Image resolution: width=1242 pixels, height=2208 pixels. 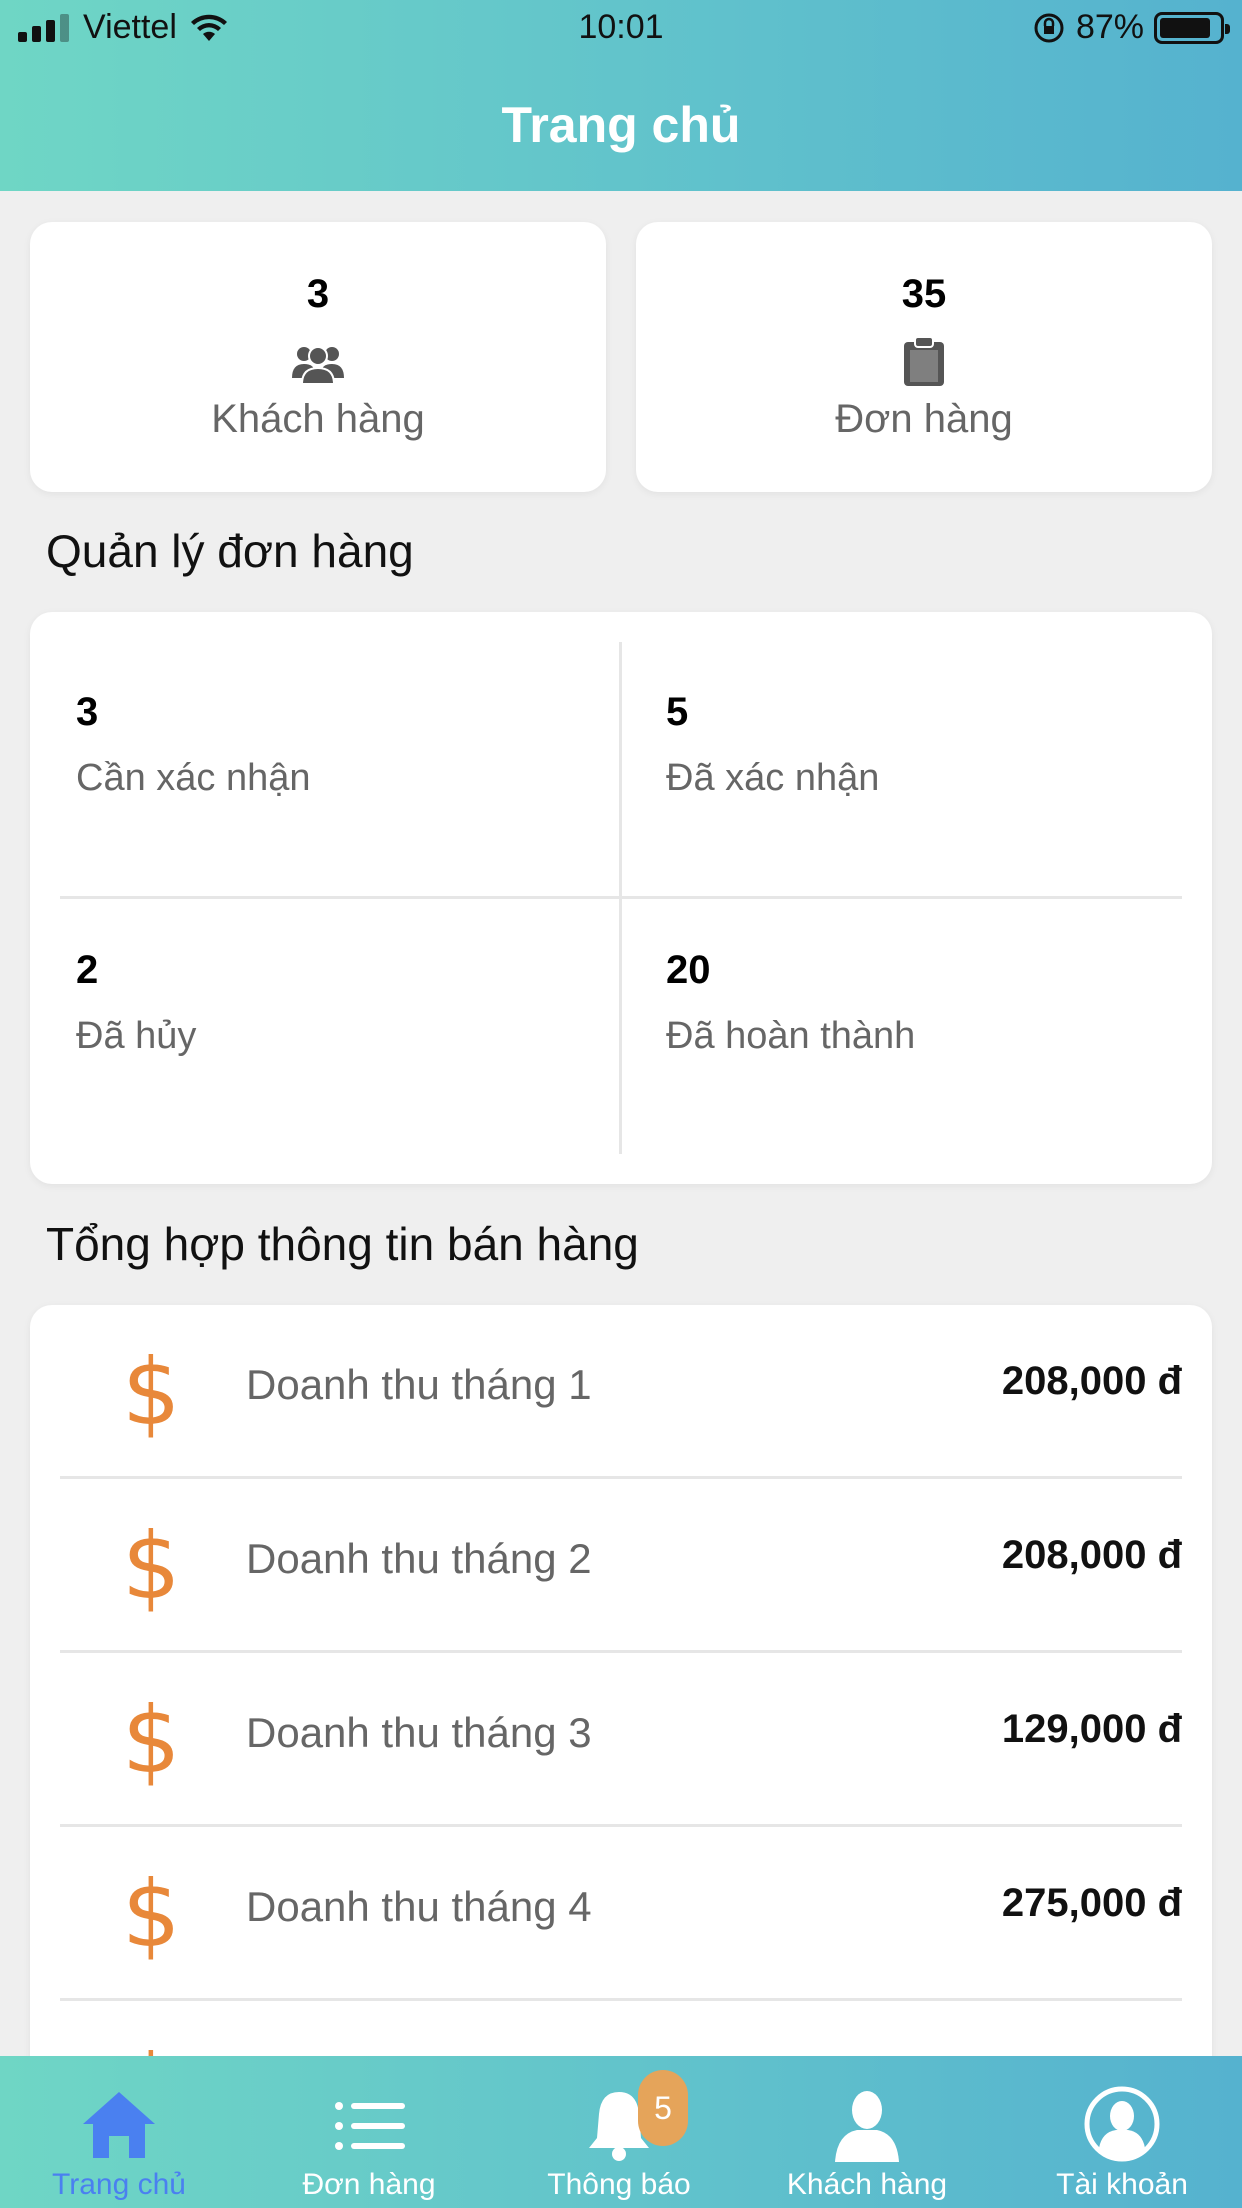 I want to click on revenue-value: 275,000 đ, so click(x=1091, y=1903).